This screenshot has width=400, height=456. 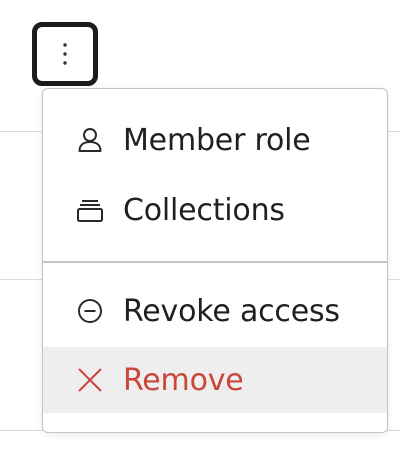 I want to click on menu-item-label: Collections, so click(x=204, y=210).